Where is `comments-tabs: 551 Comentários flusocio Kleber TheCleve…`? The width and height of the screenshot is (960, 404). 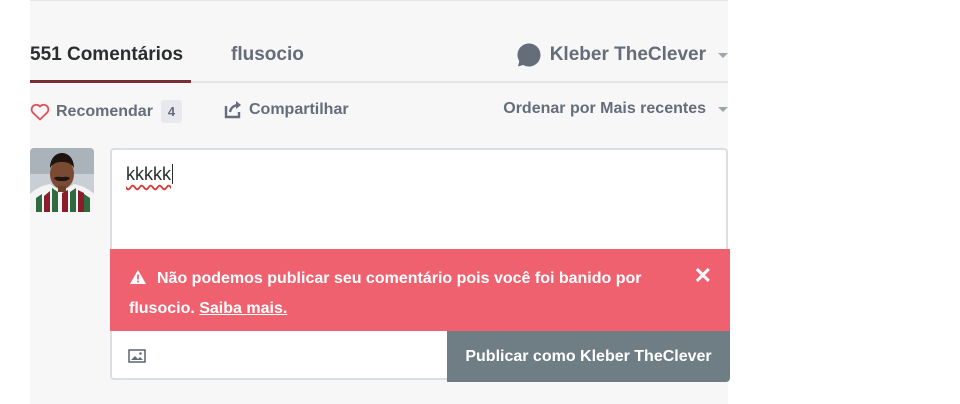
comments-tabs: 551 Comentários flusocio Kleber TheCleve… is located at coordinates (379, 42).